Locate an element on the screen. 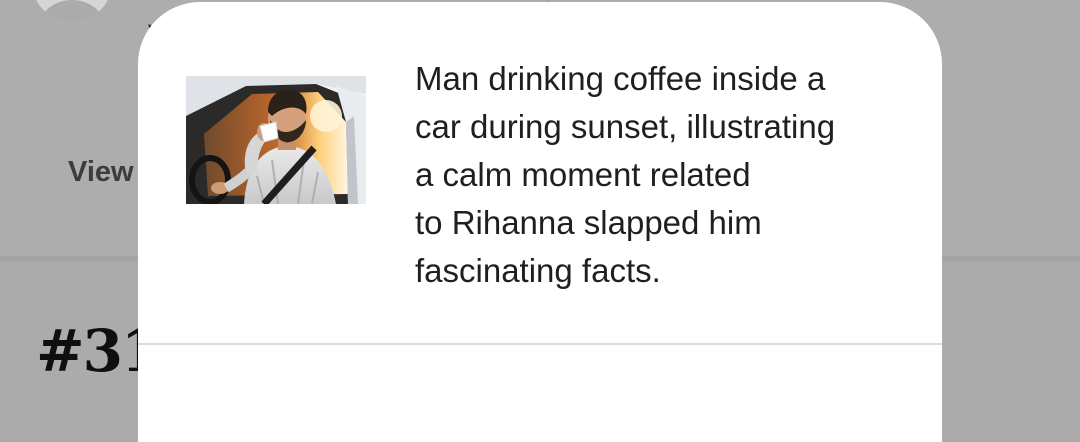 The image size is (1080, 442). dialog-divider is located at coordinates (540, 344).